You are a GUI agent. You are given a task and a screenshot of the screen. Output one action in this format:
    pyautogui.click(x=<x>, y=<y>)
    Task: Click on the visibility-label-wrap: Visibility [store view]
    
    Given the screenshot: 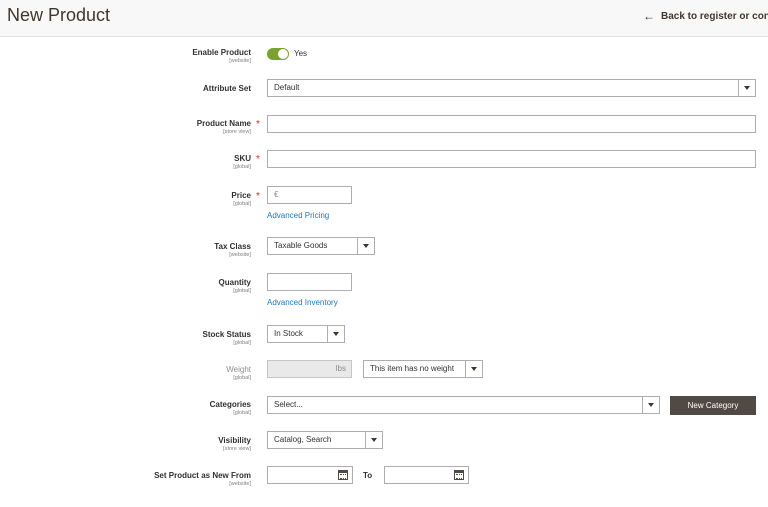 What is the action you would take?
    pyautogui.click(x=234, y=444)
    